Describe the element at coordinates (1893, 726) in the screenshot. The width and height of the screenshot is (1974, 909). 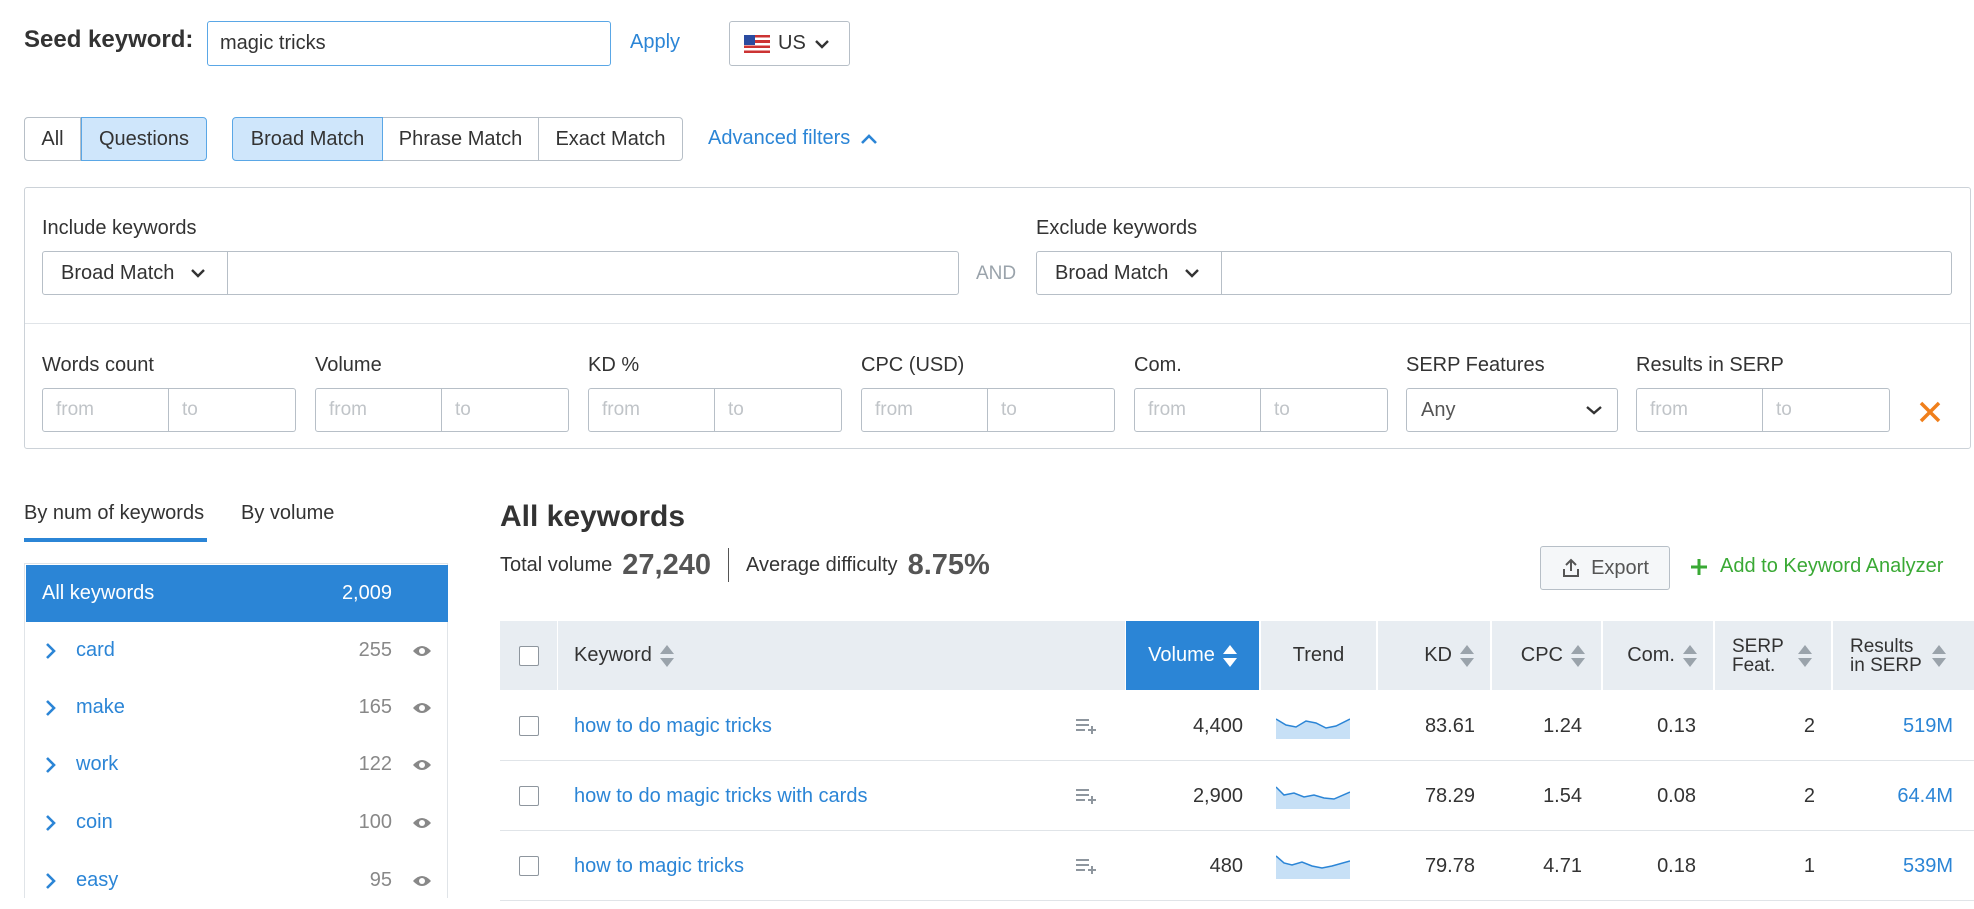
I see `results-link: 519M` at that location.